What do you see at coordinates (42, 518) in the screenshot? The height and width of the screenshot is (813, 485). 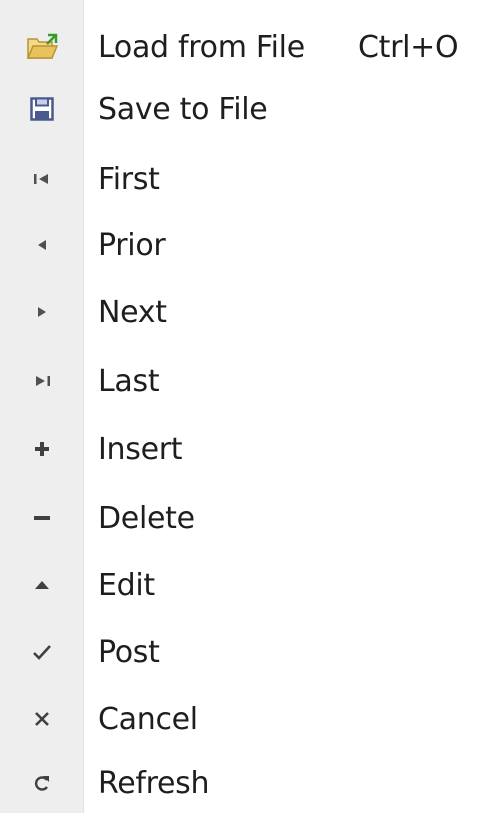 I see `minus-icon` at bounding box center [42, 518].